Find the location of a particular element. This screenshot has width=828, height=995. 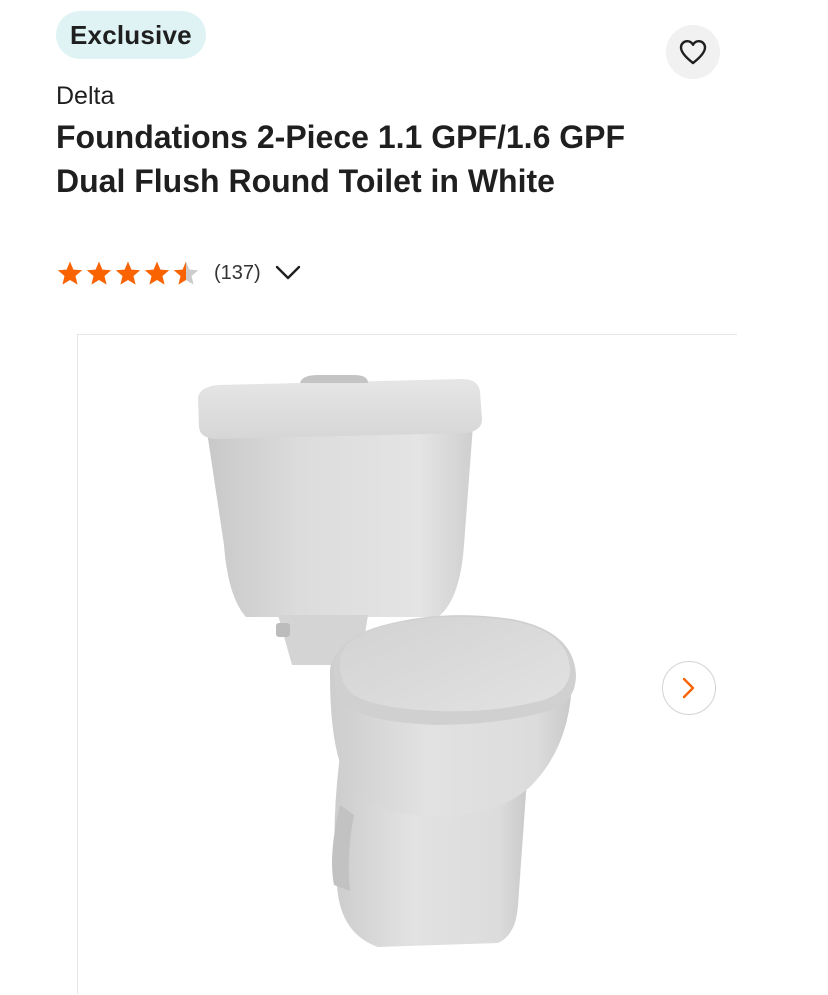

chevron-right-icon is located at coordinates (688, 688).